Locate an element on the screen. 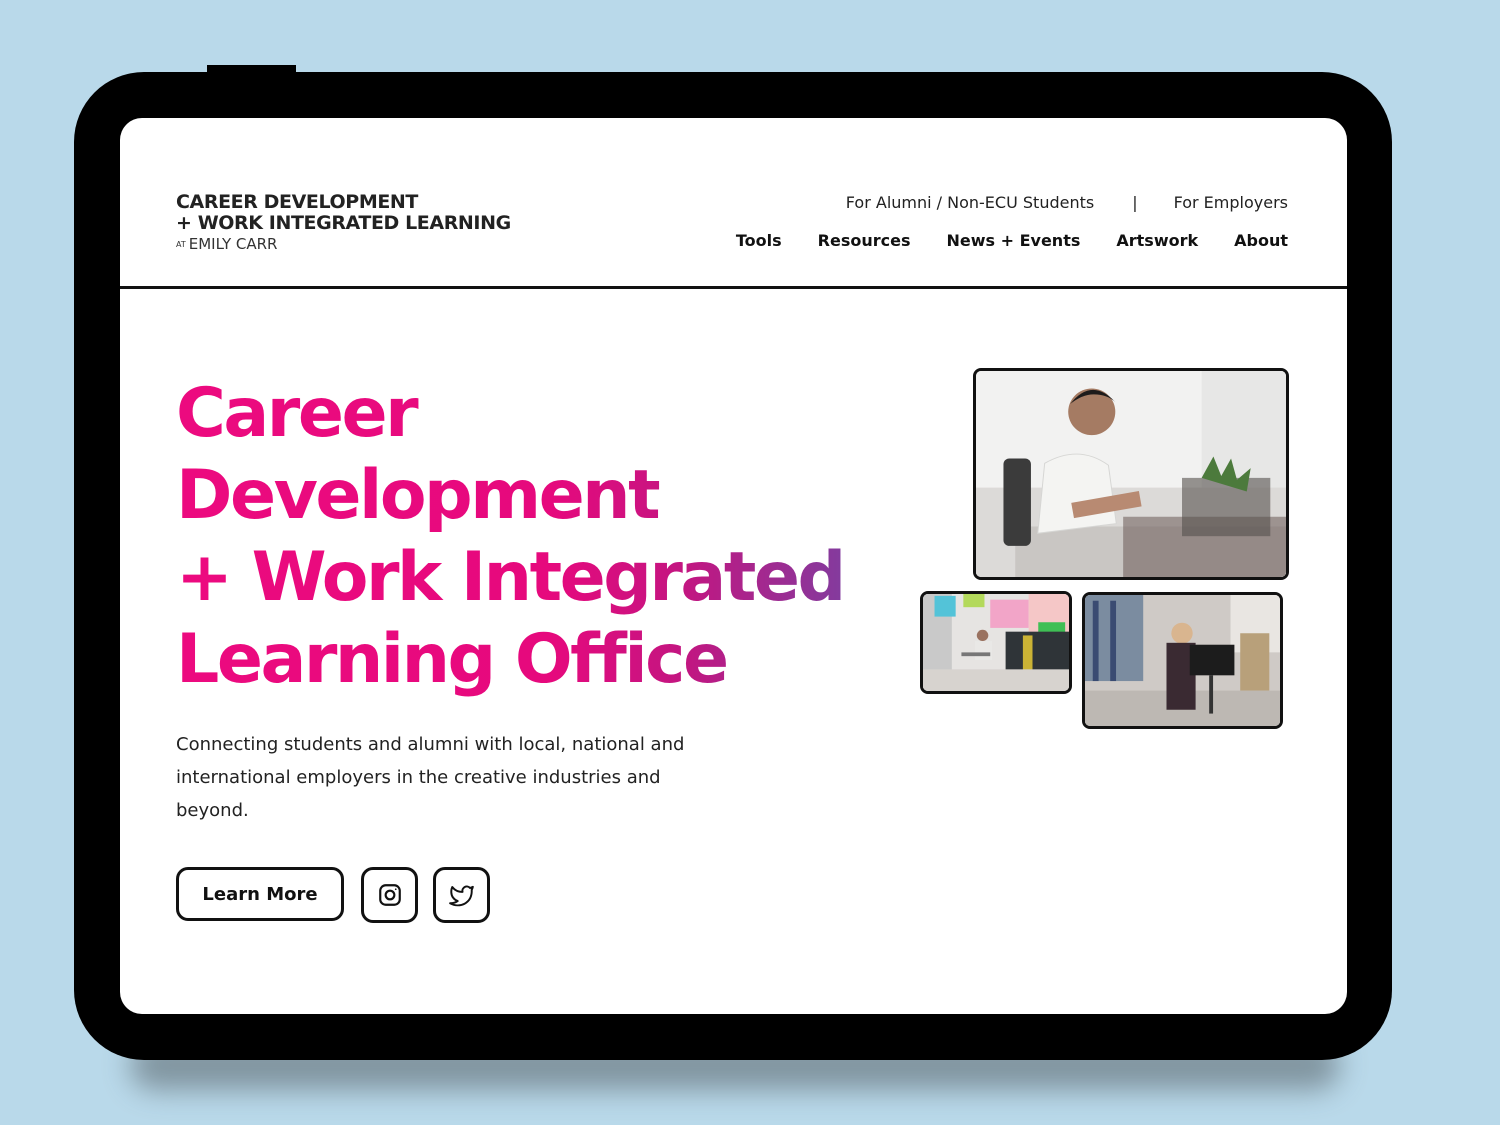 The image size is (1500, 1125). hero-title-line-1: Career is located at coordinates (296, 413).